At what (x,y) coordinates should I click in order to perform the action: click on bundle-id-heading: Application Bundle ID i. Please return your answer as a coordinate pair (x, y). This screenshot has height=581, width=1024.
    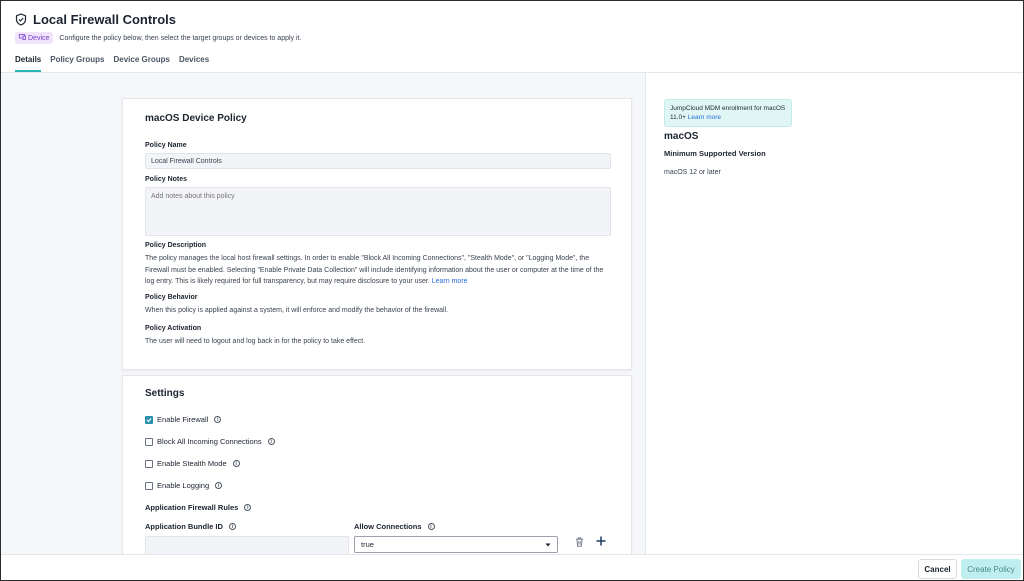
    Looking at the image, I should click on (190, 526).